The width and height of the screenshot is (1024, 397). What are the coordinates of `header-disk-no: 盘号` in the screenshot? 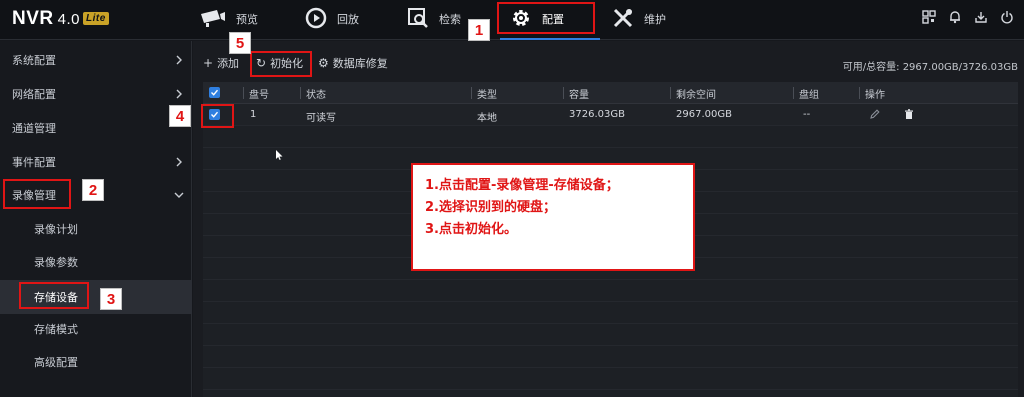 It's located at (259, 95).